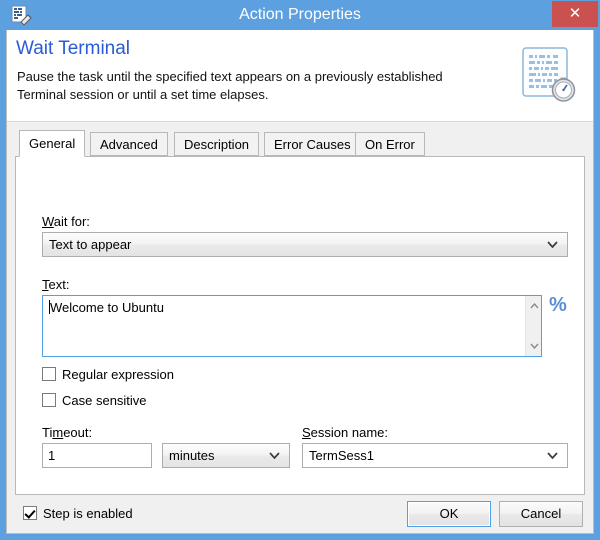  What do you see at coordinates (226, 455) in the screenshot?
I see `timeout-units-select: minutes` at bounding box center [226, 455].